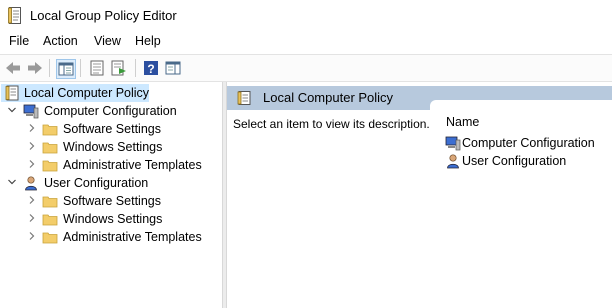  What do you see at coordinates (328, 97) in the screenshot?
I see `details-header-title: Local Computer Policy` at bounding box center [328, 97].